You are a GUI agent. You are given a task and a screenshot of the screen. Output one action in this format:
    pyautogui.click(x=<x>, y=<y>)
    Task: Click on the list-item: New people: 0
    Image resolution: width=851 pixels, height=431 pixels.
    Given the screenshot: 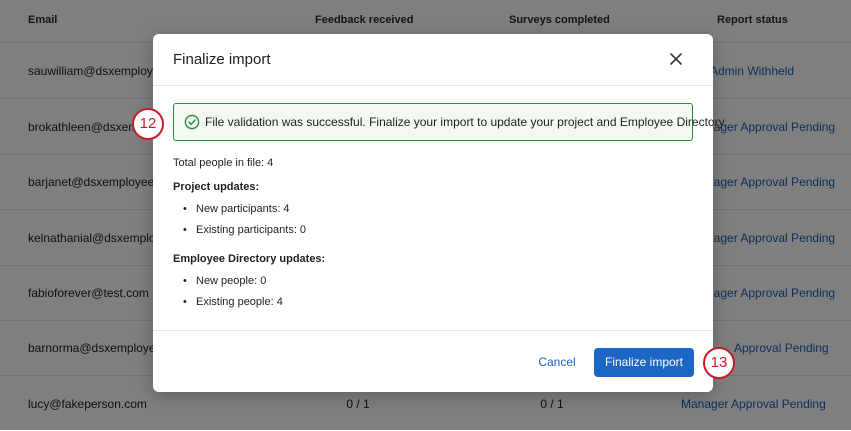 What is the action you would take?
    pyautogui.click(x=224, y=281)
    